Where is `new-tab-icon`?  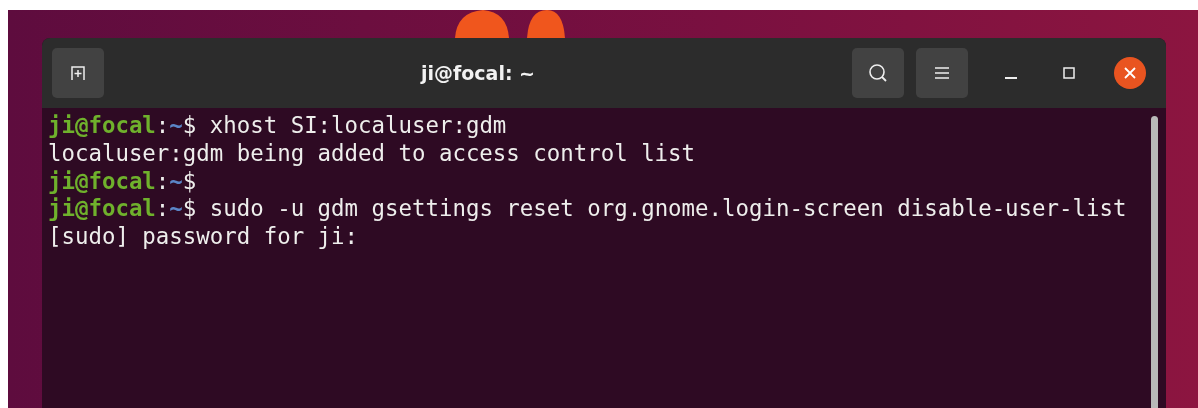
new-tab-icon is located at coordinates (78, 73).